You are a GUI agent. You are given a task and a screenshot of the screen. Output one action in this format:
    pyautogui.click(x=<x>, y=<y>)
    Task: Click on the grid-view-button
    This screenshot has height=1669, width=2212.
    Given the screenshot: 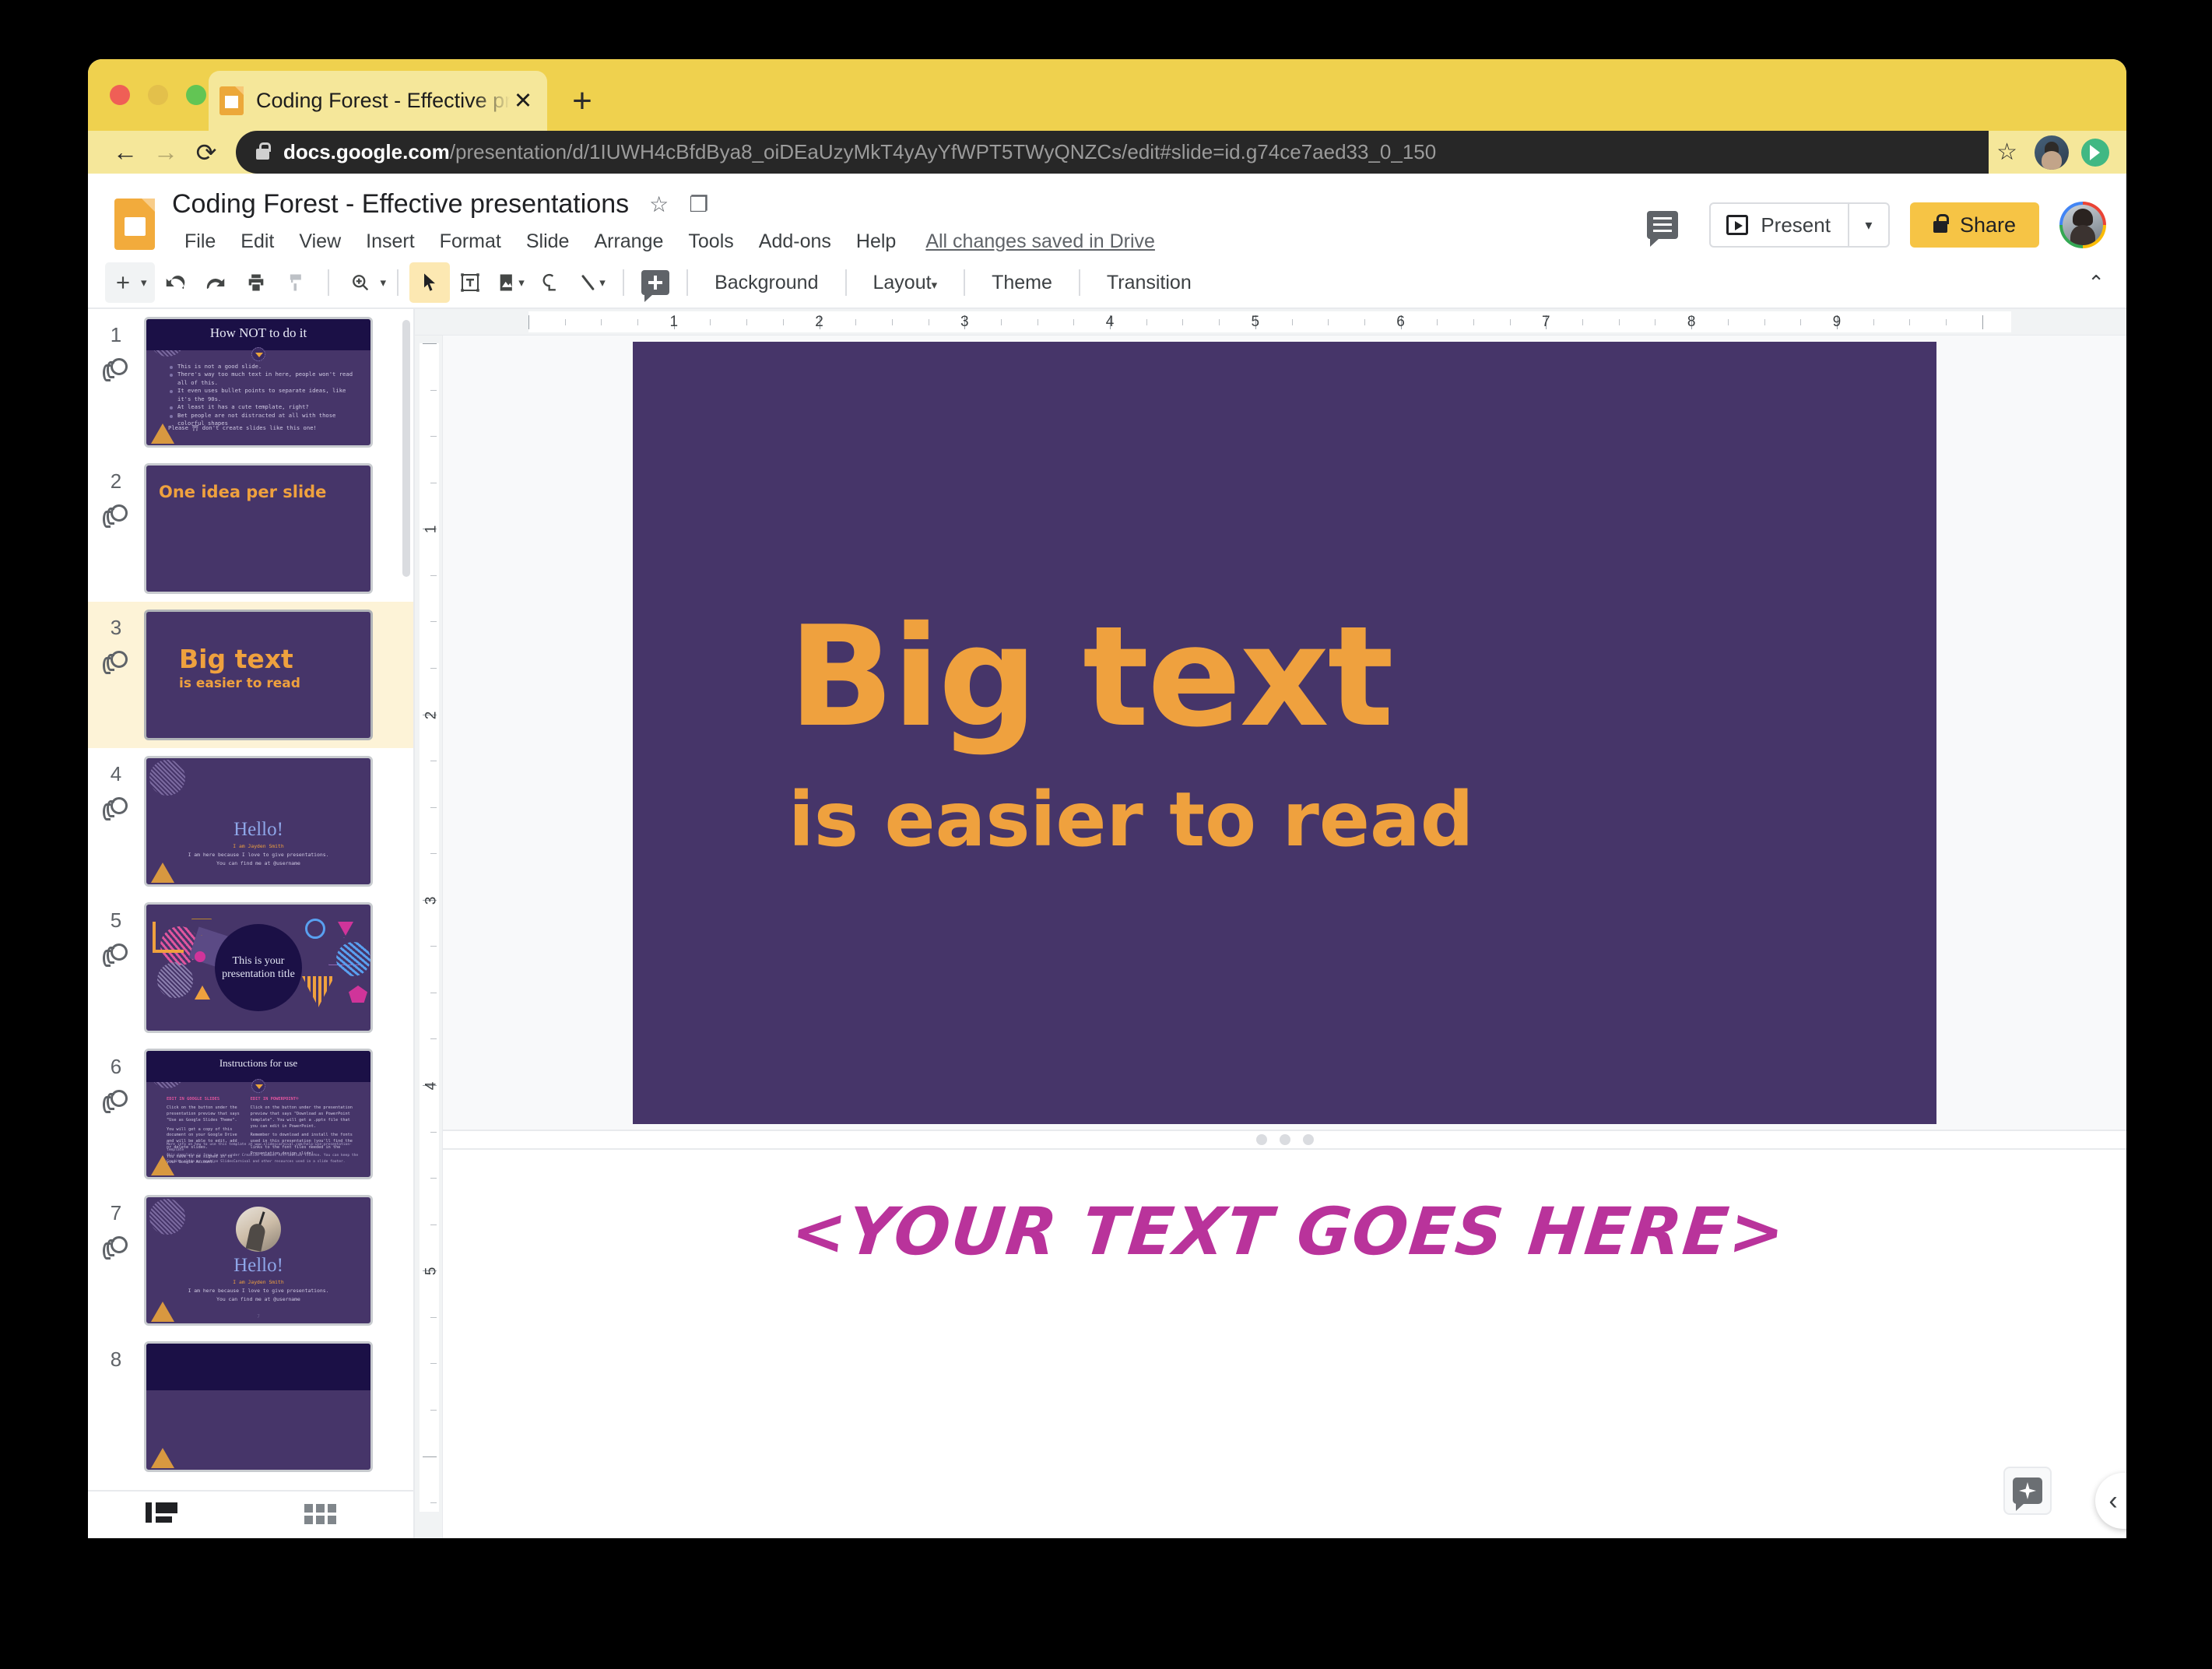 What is the action you would take?
    pyautogui.click(x=323, y=1514)
    